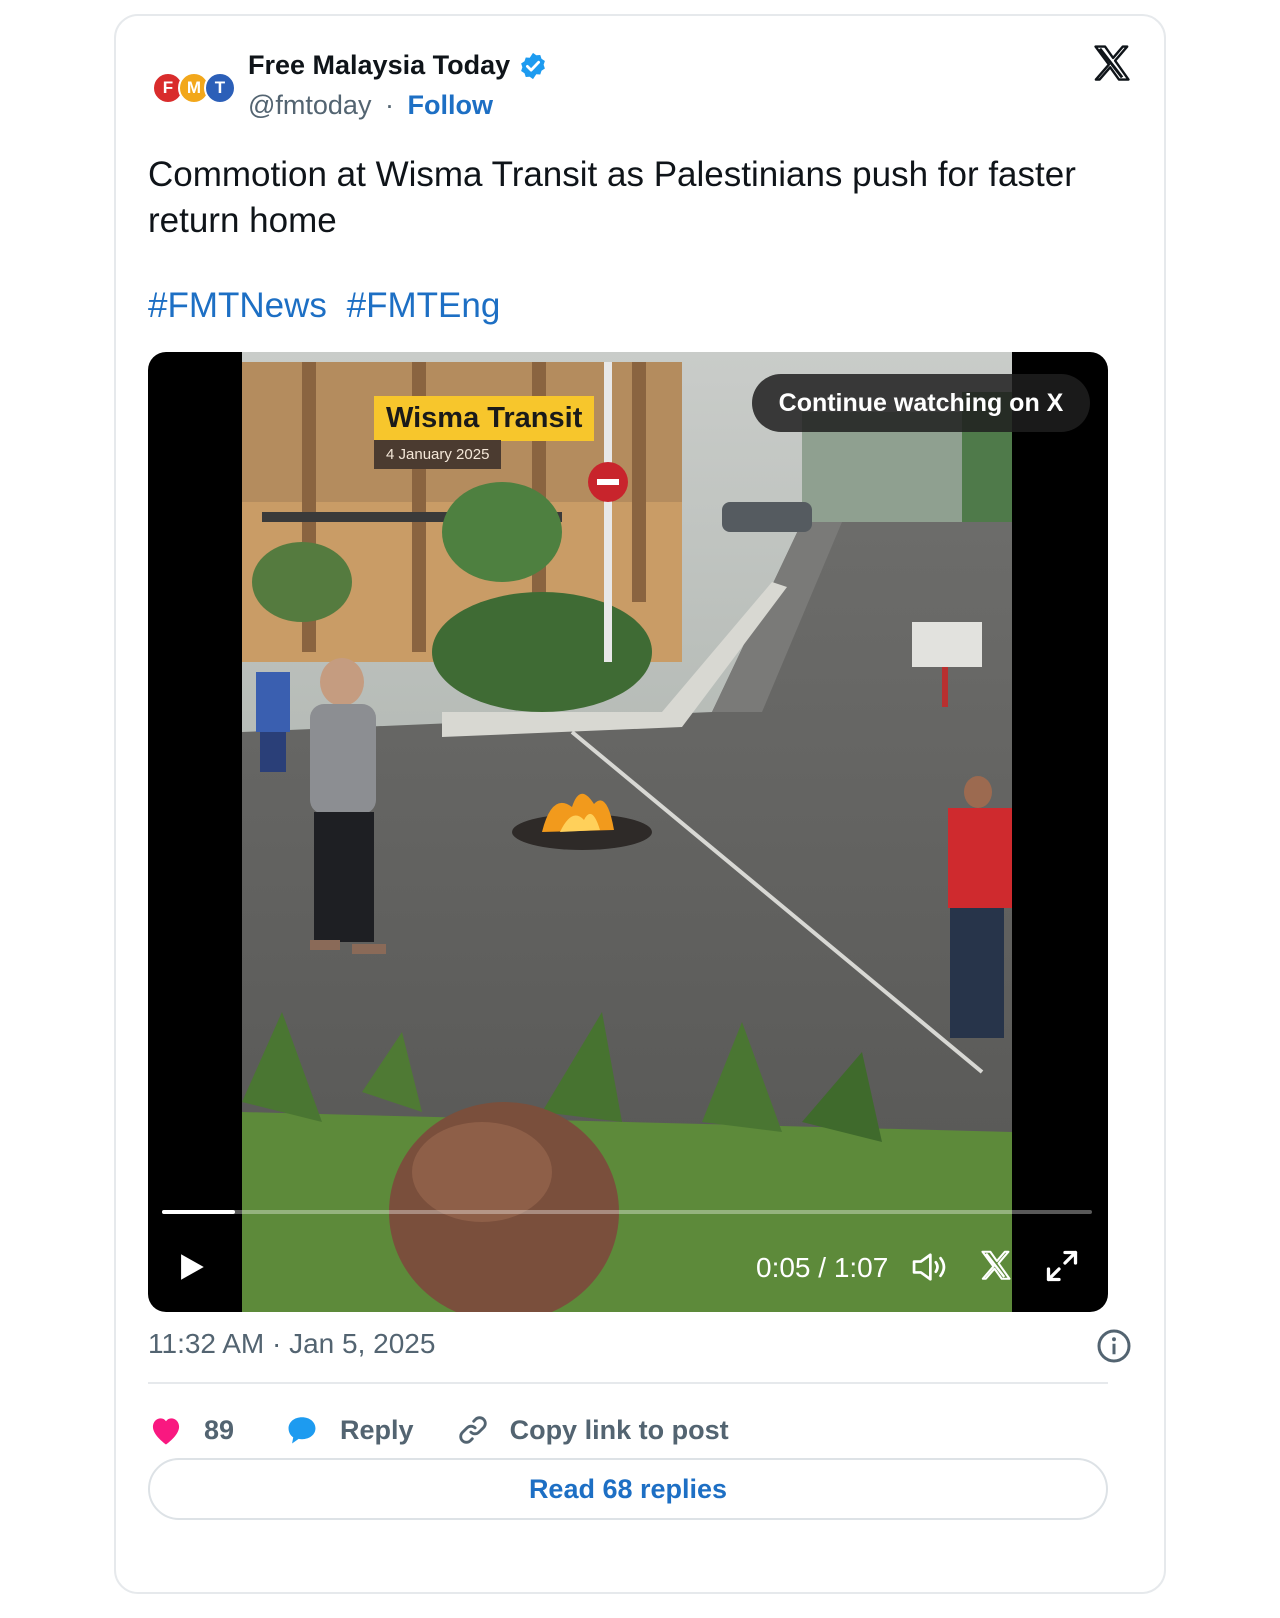 The image size is (1280, 1618). What do you see at coordinates (1114, 1346) in the screenshot?
I see `info-icon` at bounding box center [1114, 1346].